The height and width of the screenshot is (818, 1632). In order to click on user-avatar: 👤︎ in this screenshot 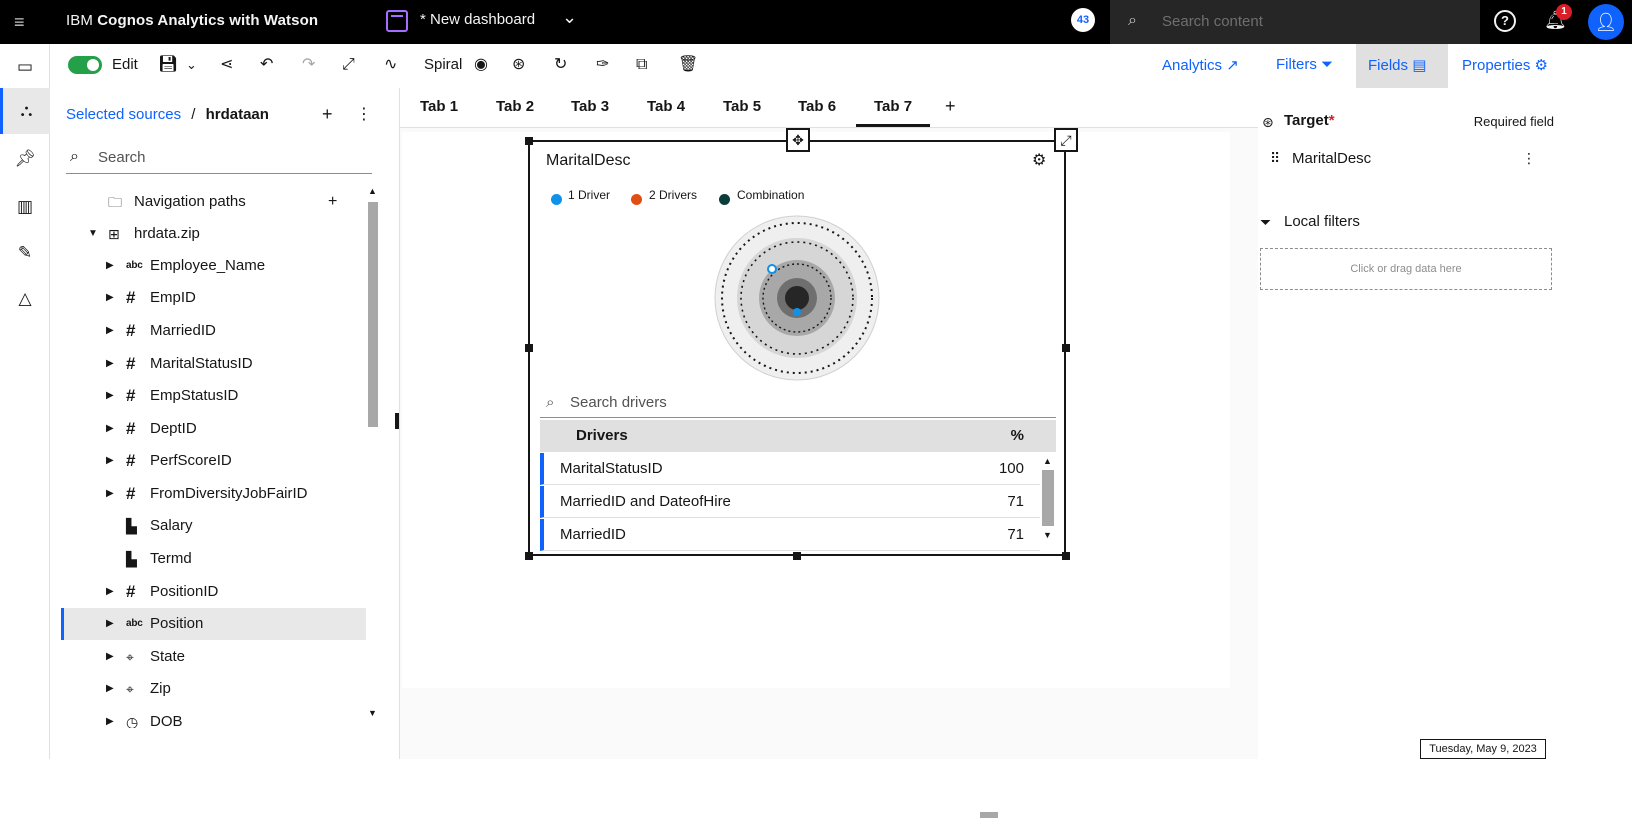, I will do `click(1606, 22)`.